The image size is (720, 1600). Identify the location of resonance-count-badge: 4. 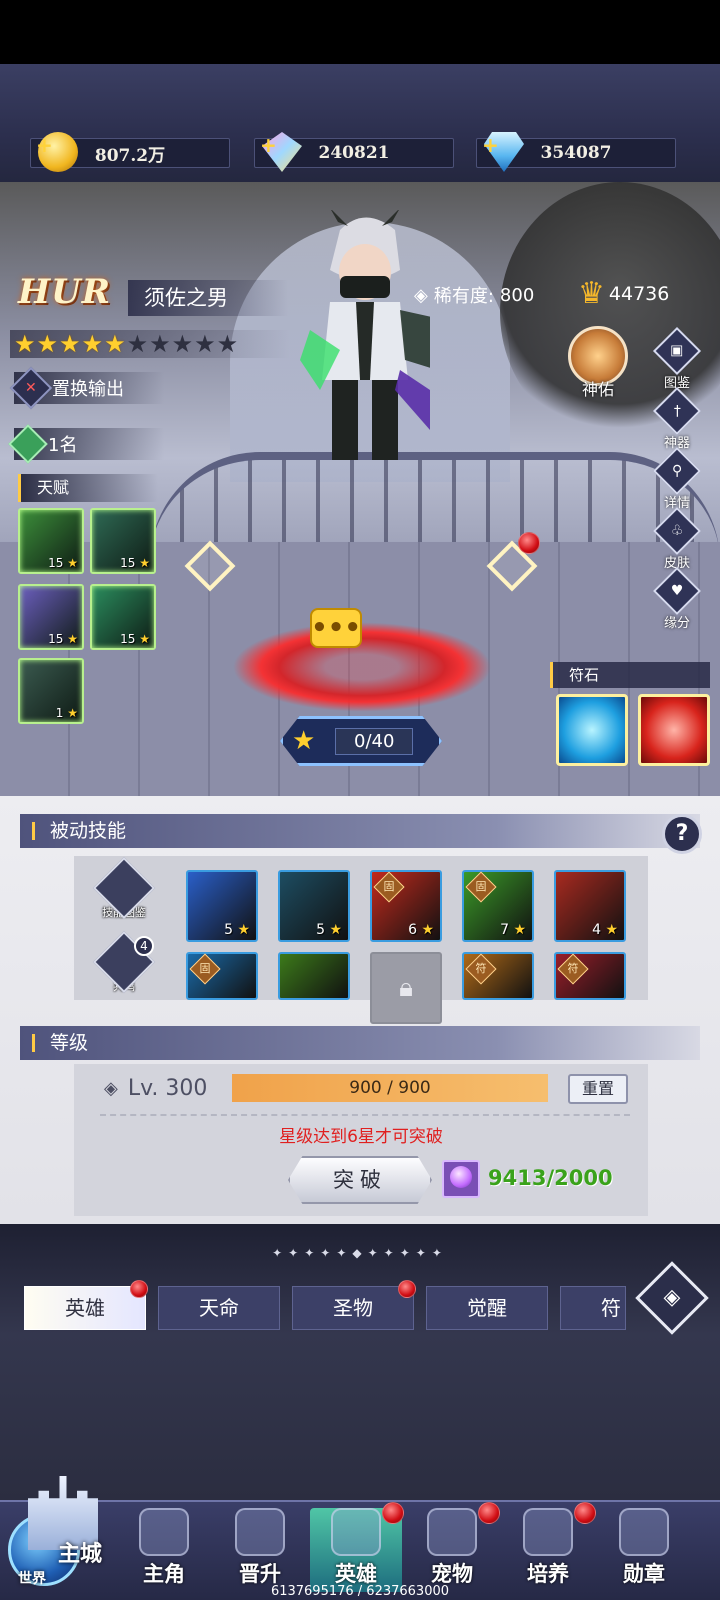
(144, 946).